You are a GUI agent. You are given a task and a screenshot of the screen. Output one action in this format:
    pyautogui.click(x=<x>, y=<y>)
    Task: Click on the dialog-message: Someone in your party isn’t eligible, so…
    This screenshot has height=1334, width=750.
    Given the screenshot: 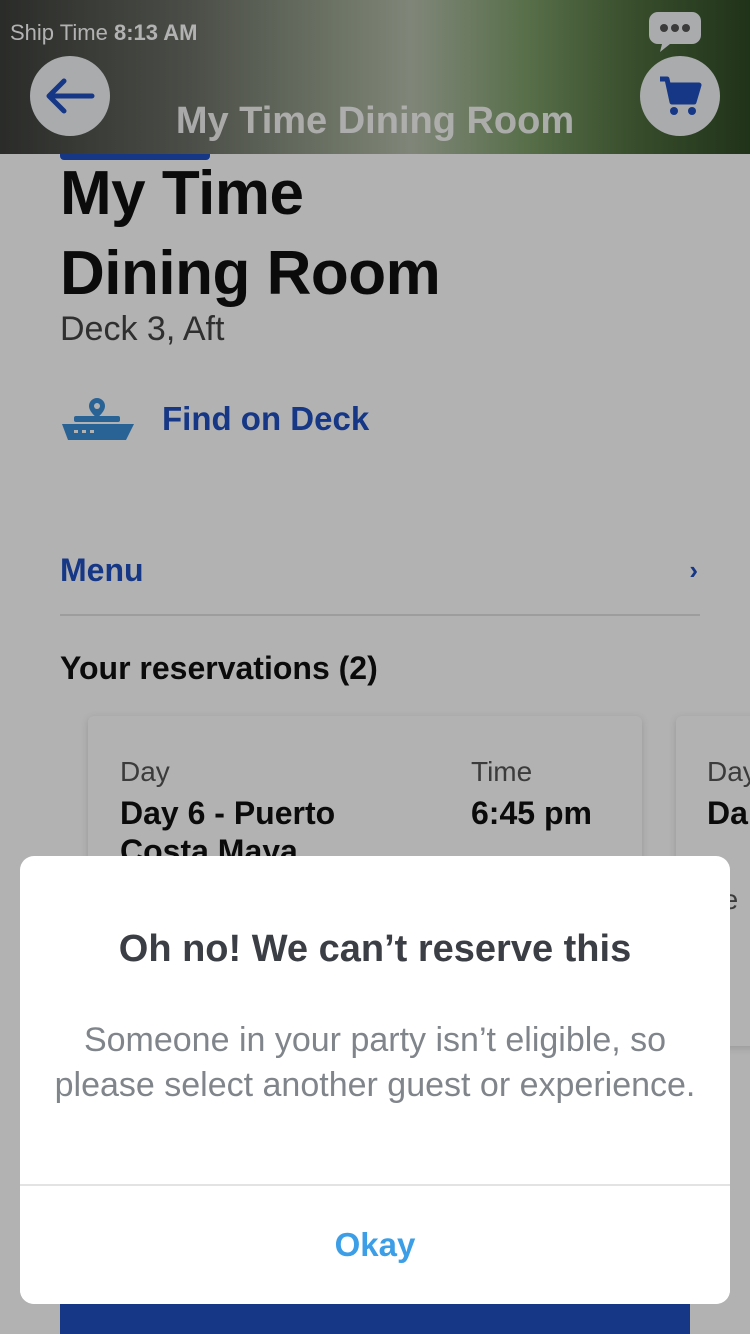 What is the action you would take?
    pyautogui.click(x=375, y=1062)
    